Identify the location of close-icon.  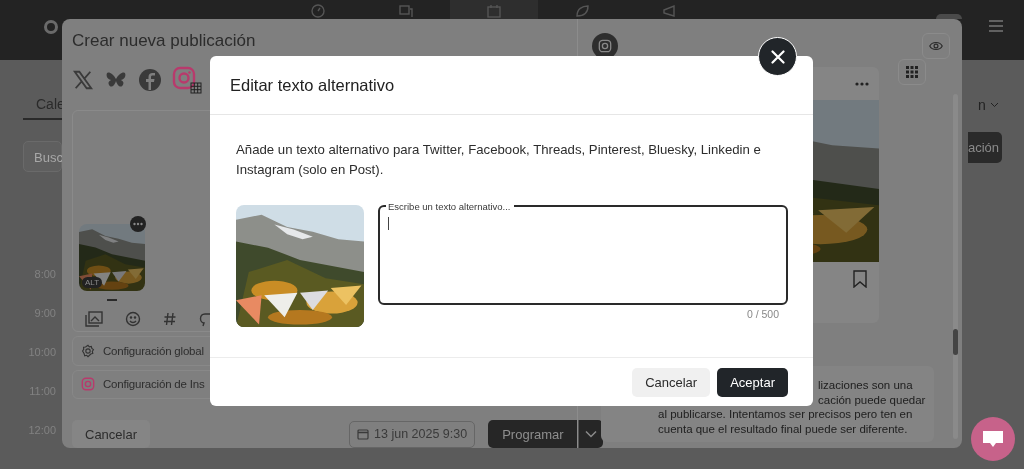
(777, 56).